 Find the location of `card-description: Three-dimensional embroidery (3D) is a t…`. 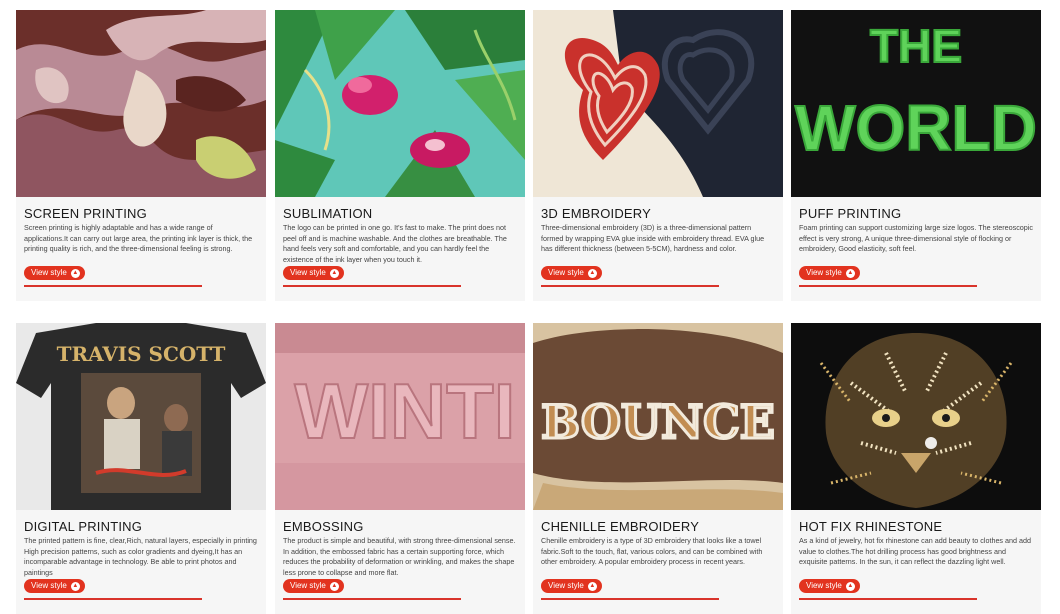

card-description: Three-dimensional embroidery (3D) is a t… is located at coordinates (653, 238).